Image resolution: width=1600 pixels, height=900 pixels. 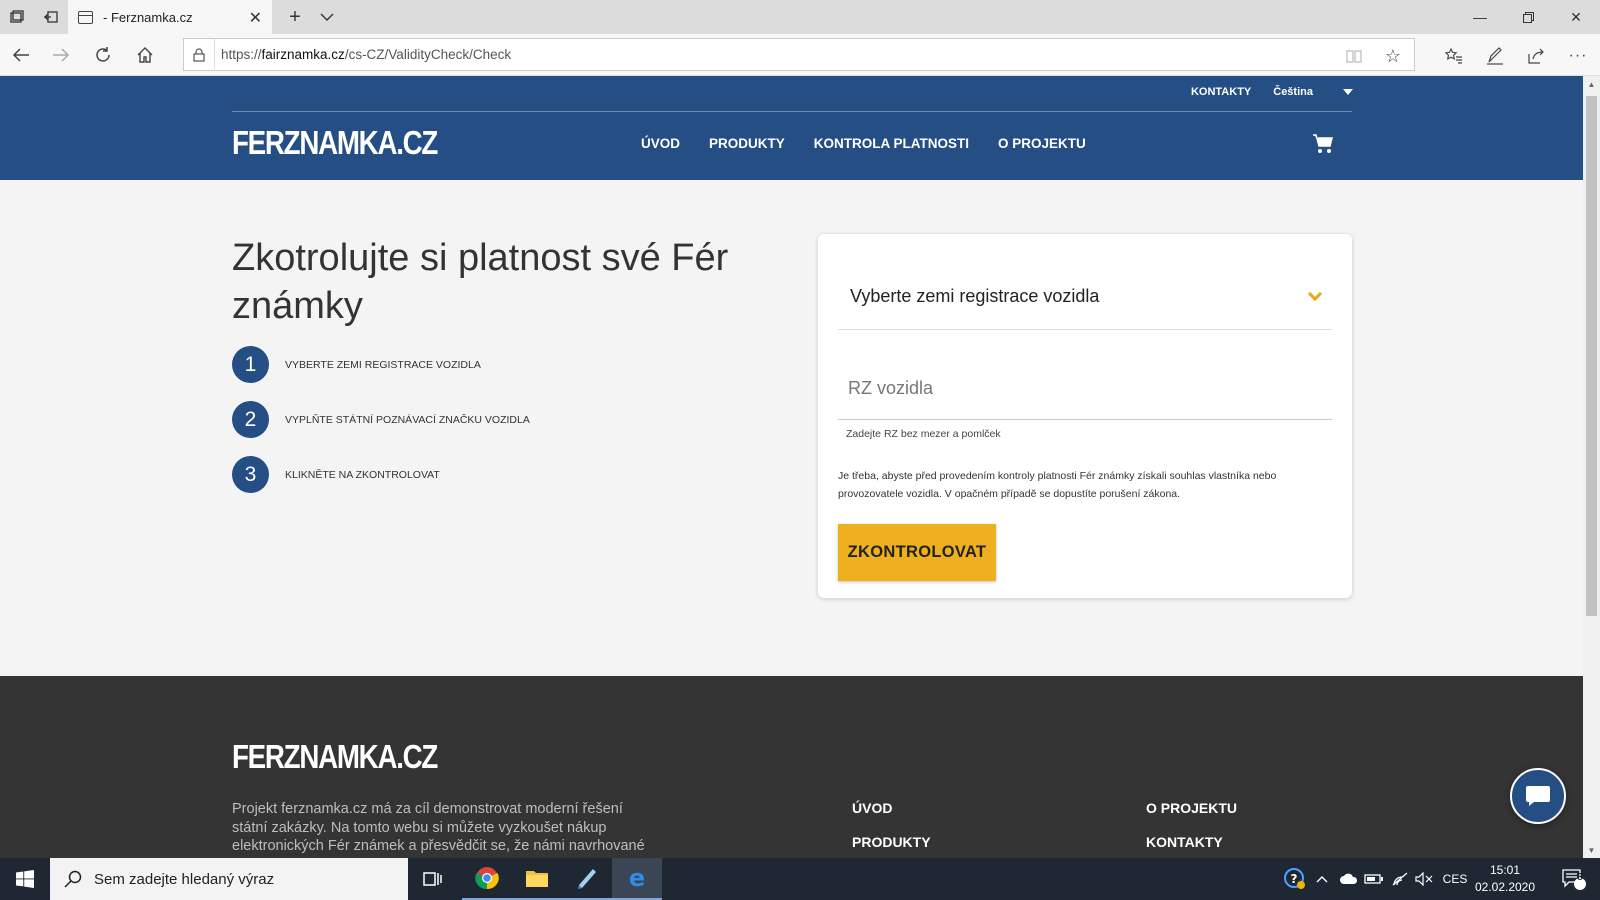 I want to click on scroll-down-icon: ▼, so click(x=1591, y=850).